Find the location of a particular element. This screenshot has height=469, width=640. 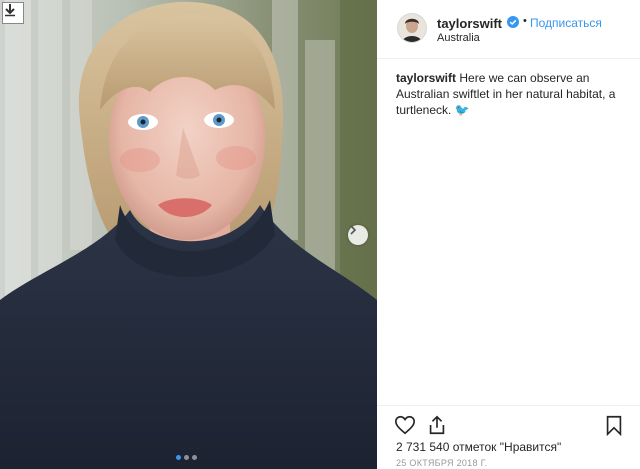

share-icon is located at coordinates (437, 425).